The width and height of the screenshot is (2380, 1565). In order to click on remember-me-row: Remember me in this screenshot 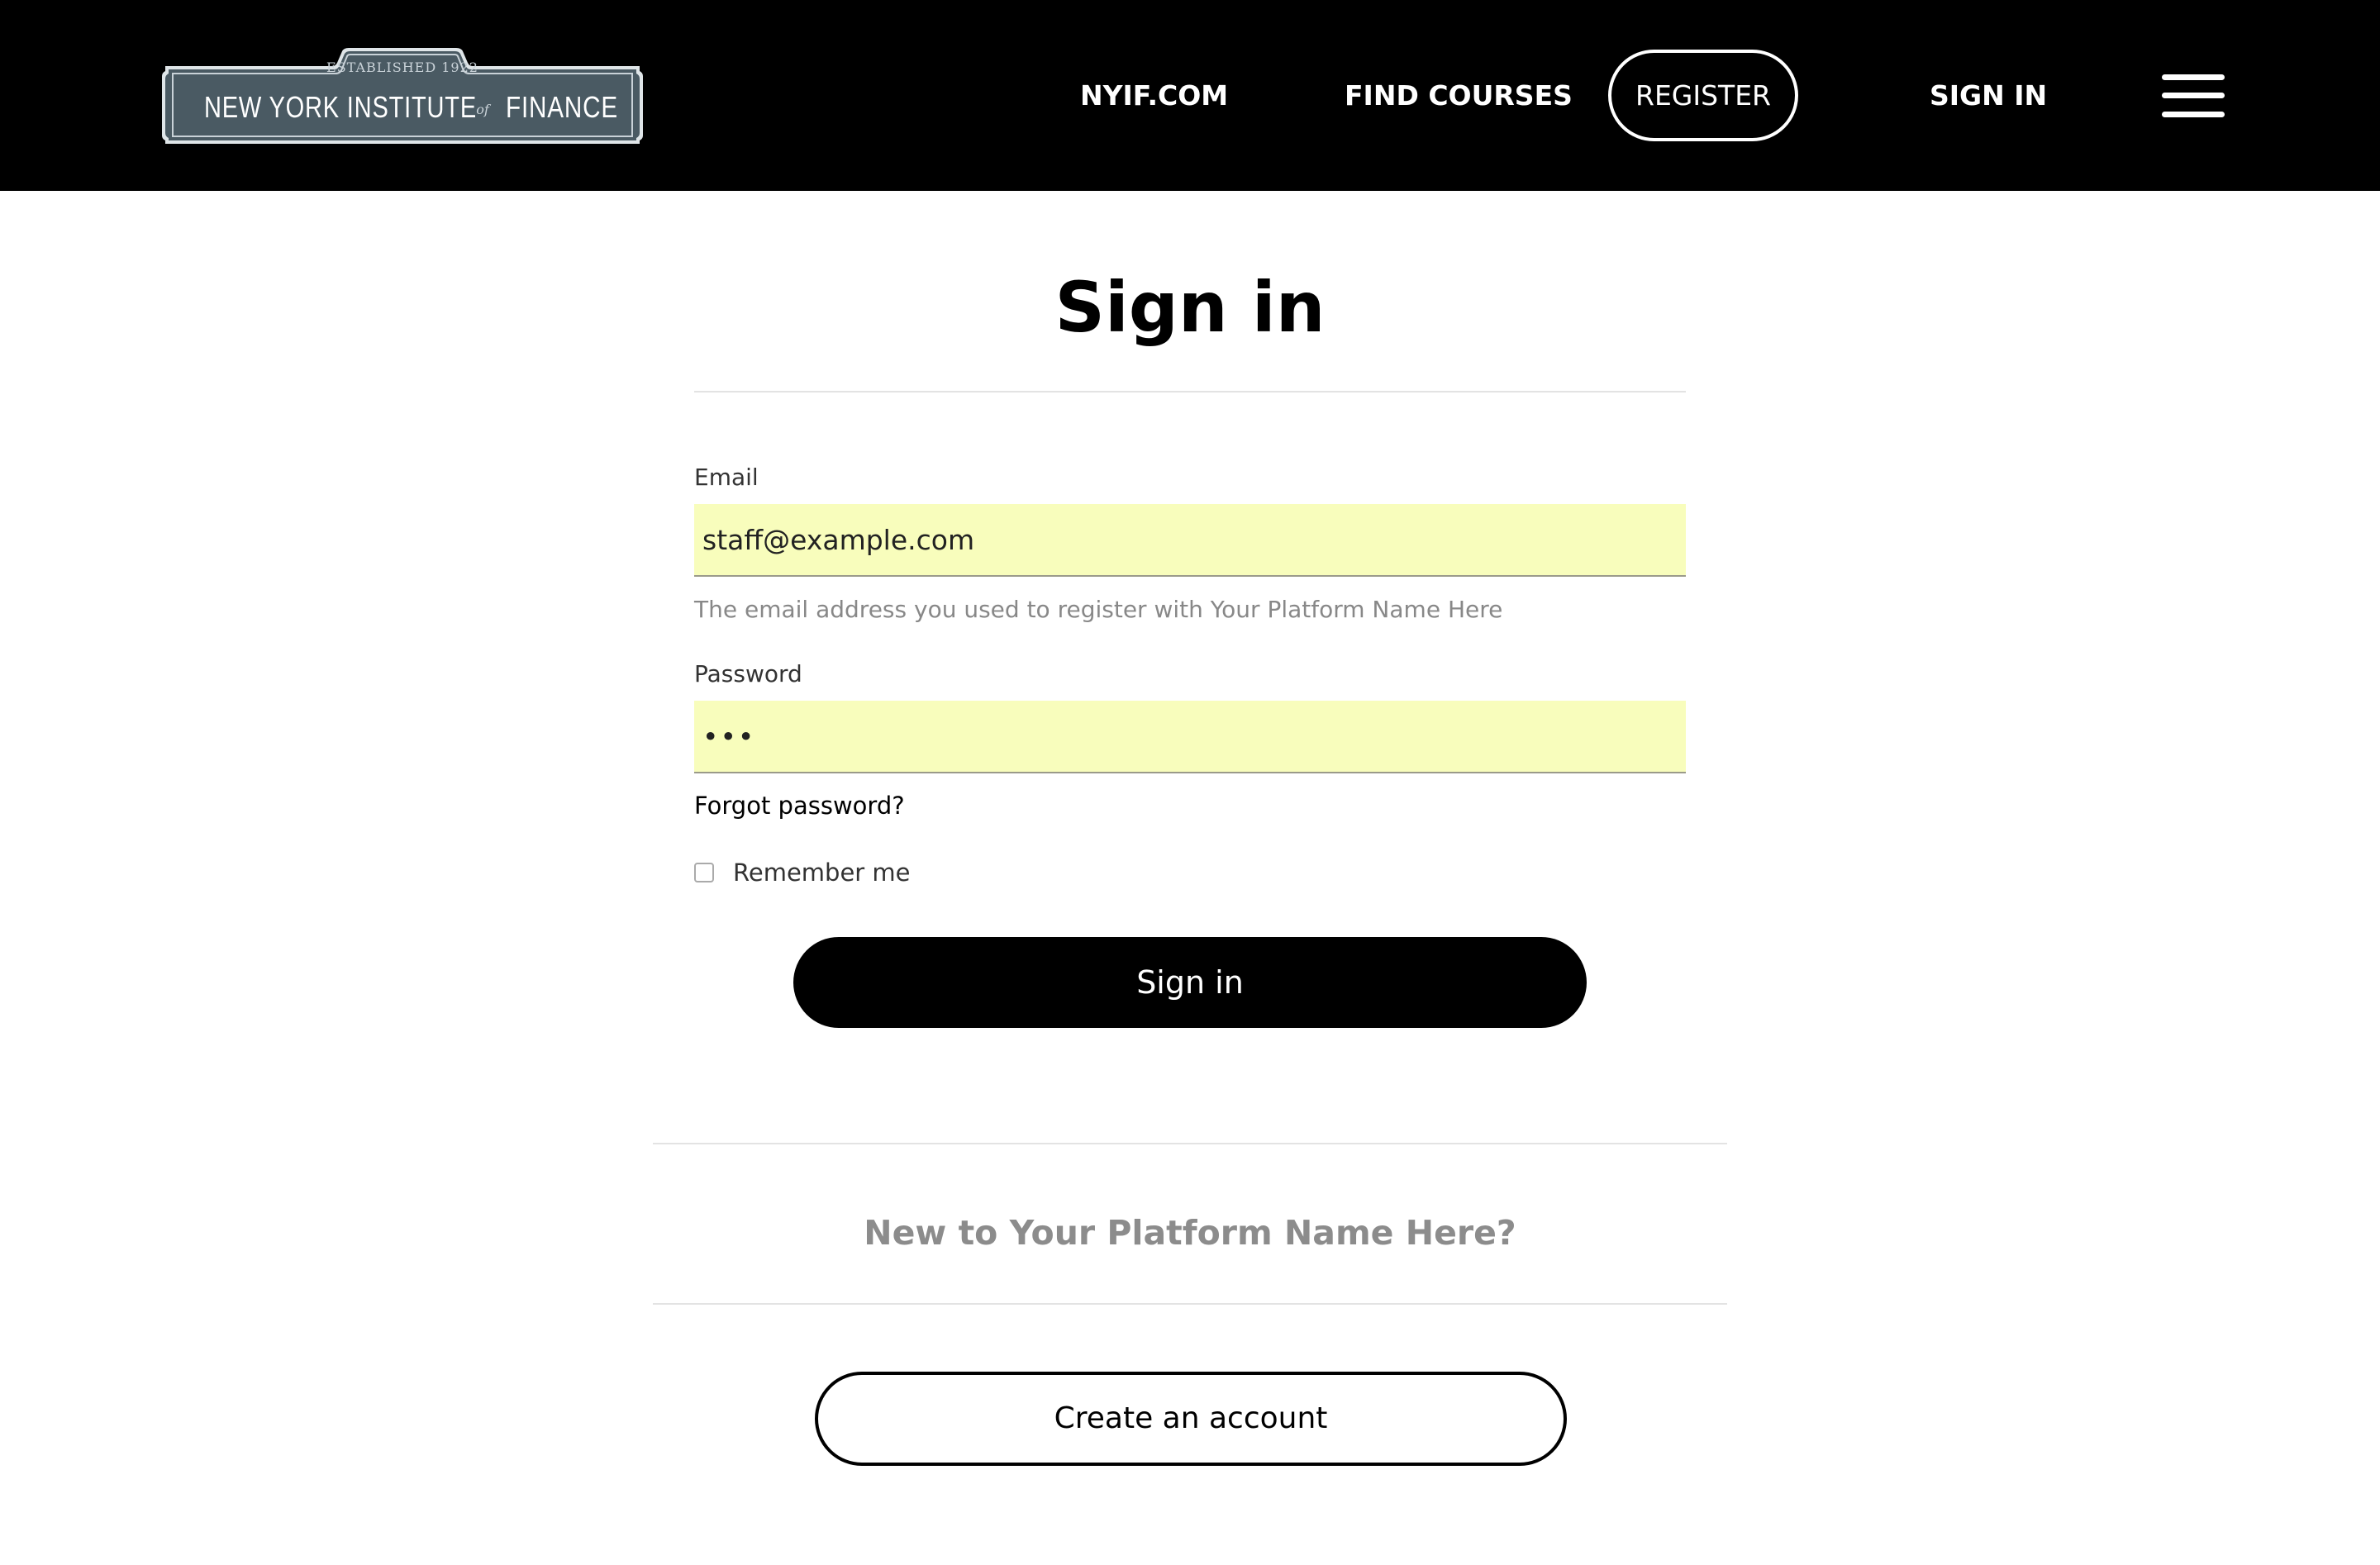, I will do `click(802, 872)`.